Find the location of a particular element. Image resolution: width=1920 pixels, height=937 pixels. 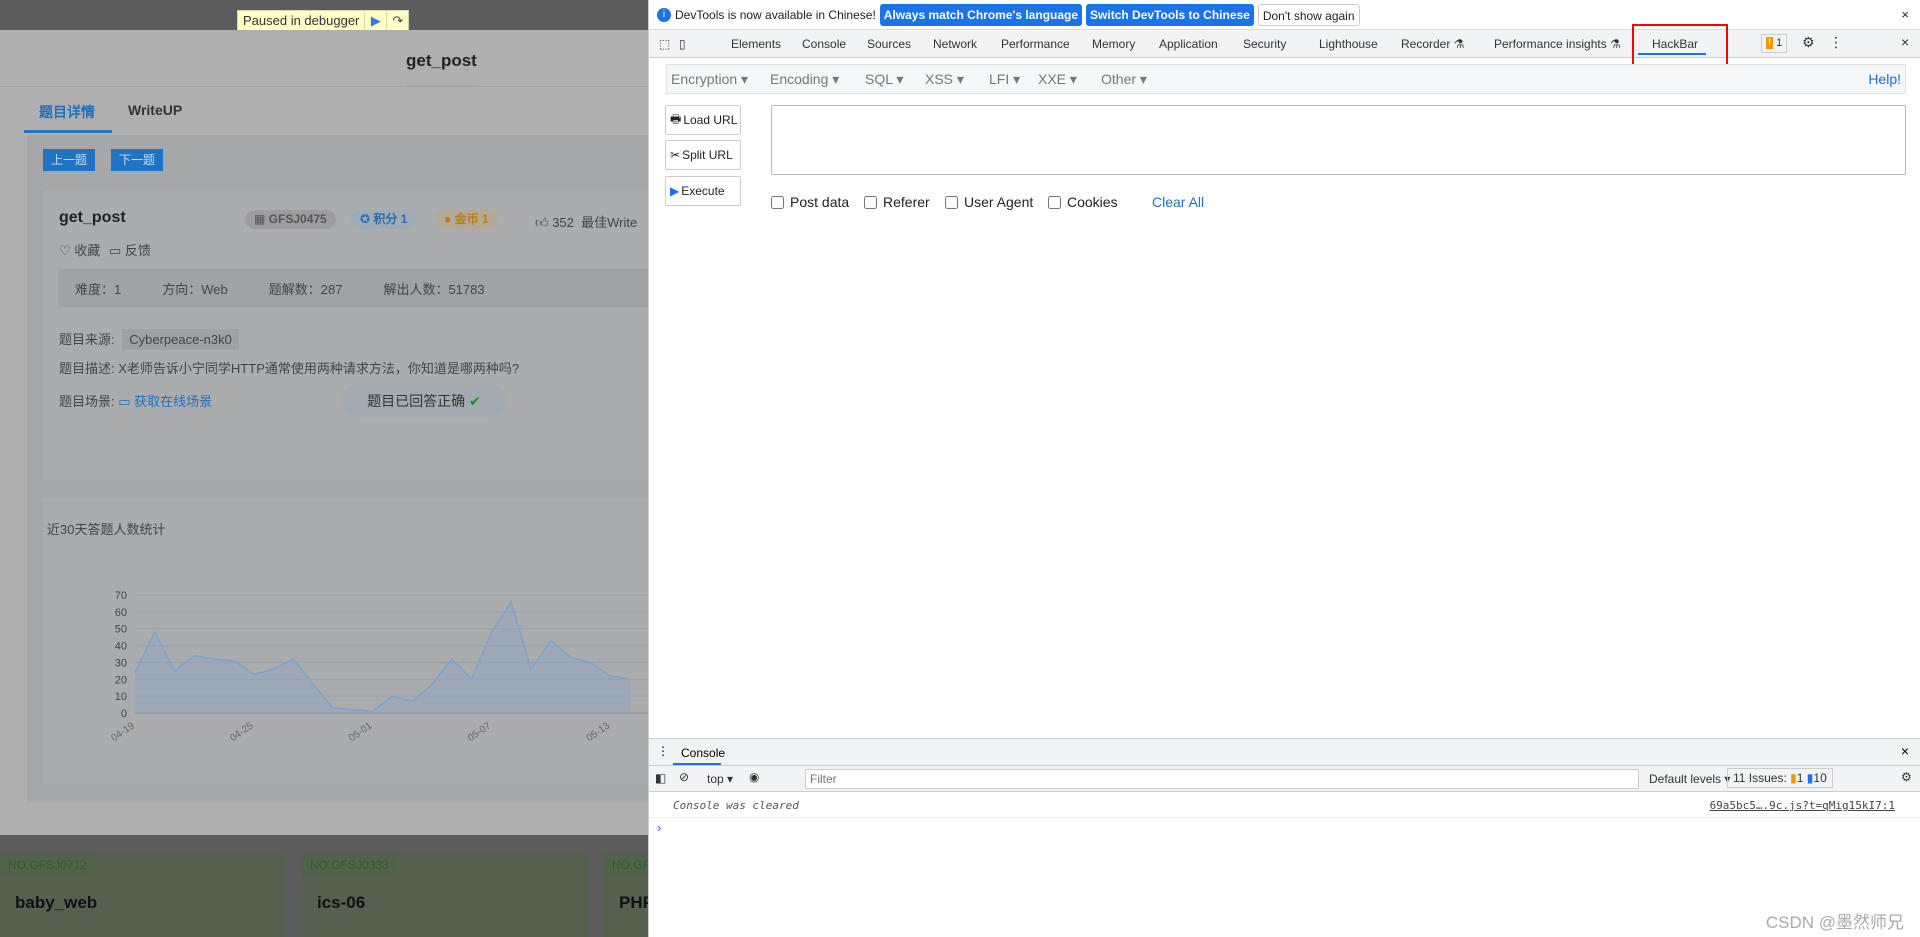

issues-button: 11 Issues: ▮1 ▮10 is located at coordinates (1780, 778).